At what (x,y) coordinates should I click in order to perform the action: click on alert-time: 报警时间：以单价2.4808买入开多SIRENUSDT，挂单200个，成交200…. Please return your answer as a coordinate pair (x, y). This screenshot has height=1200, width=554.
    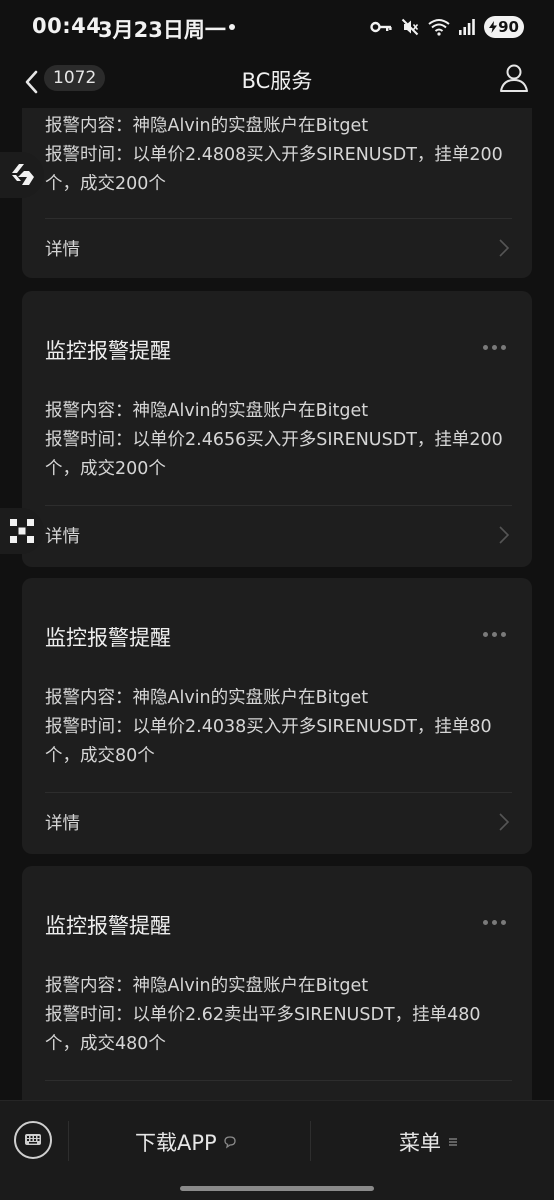
    Looking at the image, I should click on (274, 169).